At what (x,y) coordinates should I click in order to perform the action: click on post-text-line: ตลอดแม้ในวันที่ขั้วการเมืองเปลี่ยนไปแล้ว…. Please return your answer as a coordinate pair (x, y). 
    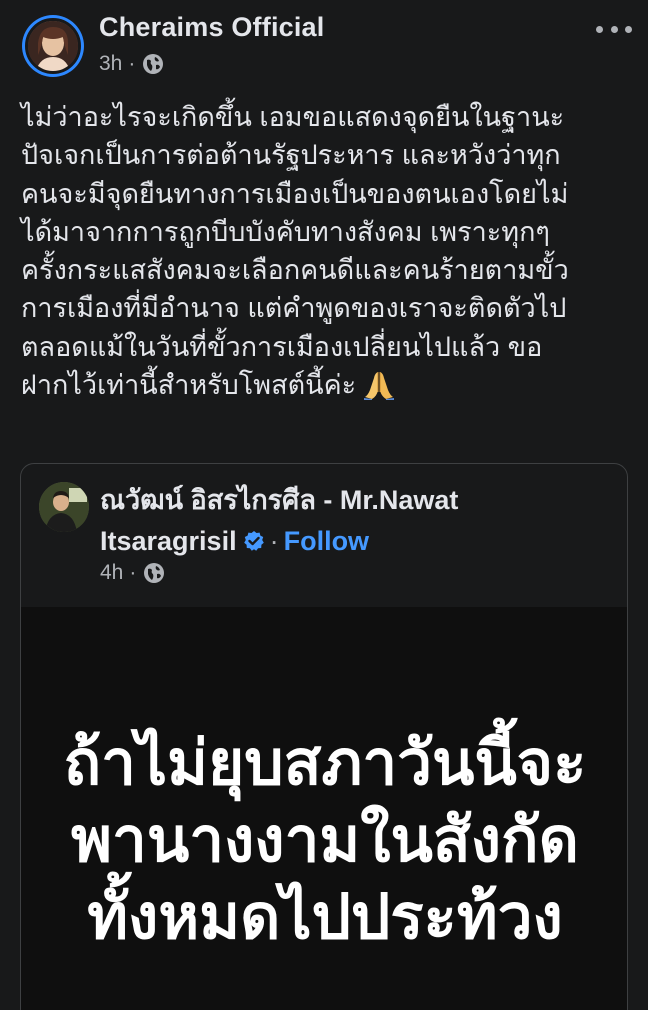
    Looking at the image, I should click on (282, 346).